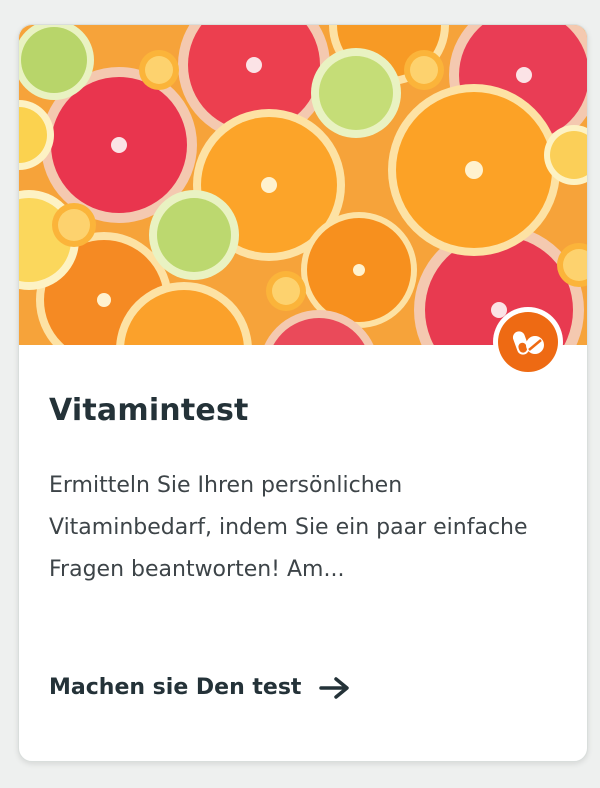 The image size is (600, 788). I want to click on pills-icon, so click(528, 342).